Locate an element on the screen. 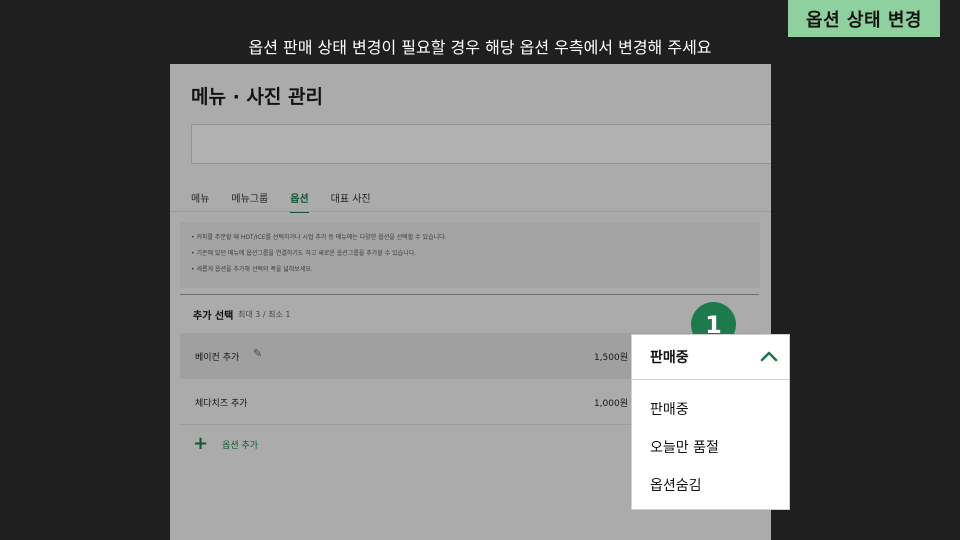 The image size is (960, 540). tab-bar: 메뉴 메뉴그룹 옵션 대표 사진 is located at coordinates (292, 201).